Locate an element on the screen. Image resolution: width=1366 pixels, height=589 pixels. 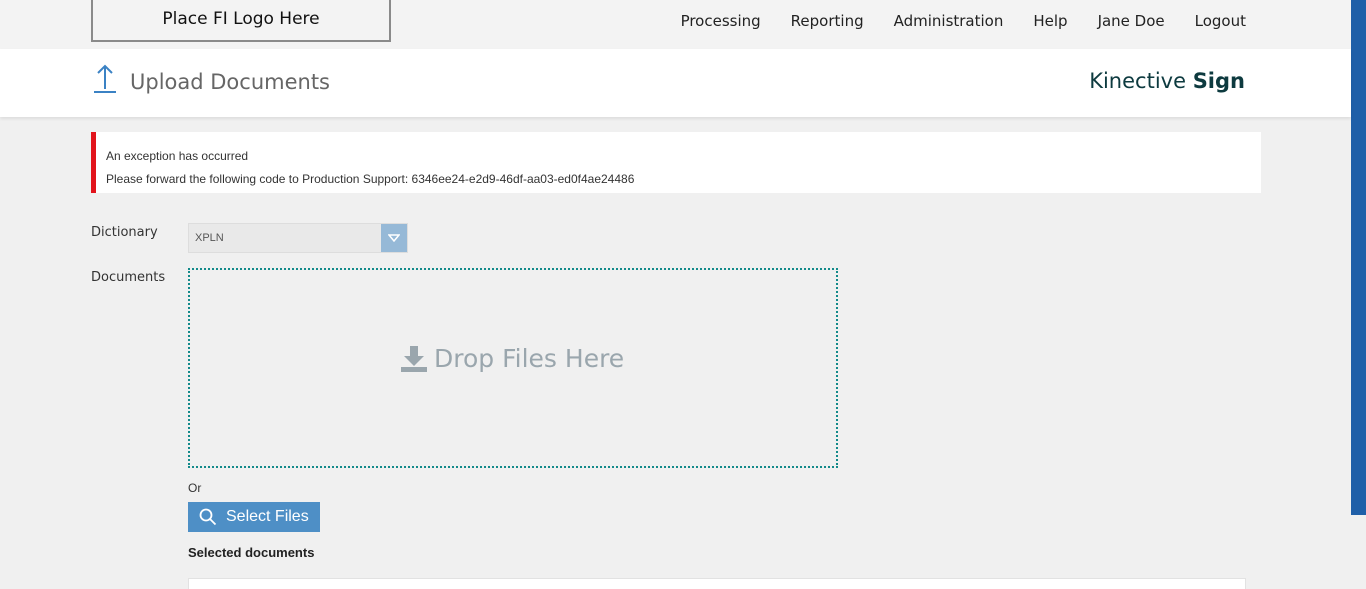
brand-logo: Kinective Sign is located at coordinates (1167, 81).